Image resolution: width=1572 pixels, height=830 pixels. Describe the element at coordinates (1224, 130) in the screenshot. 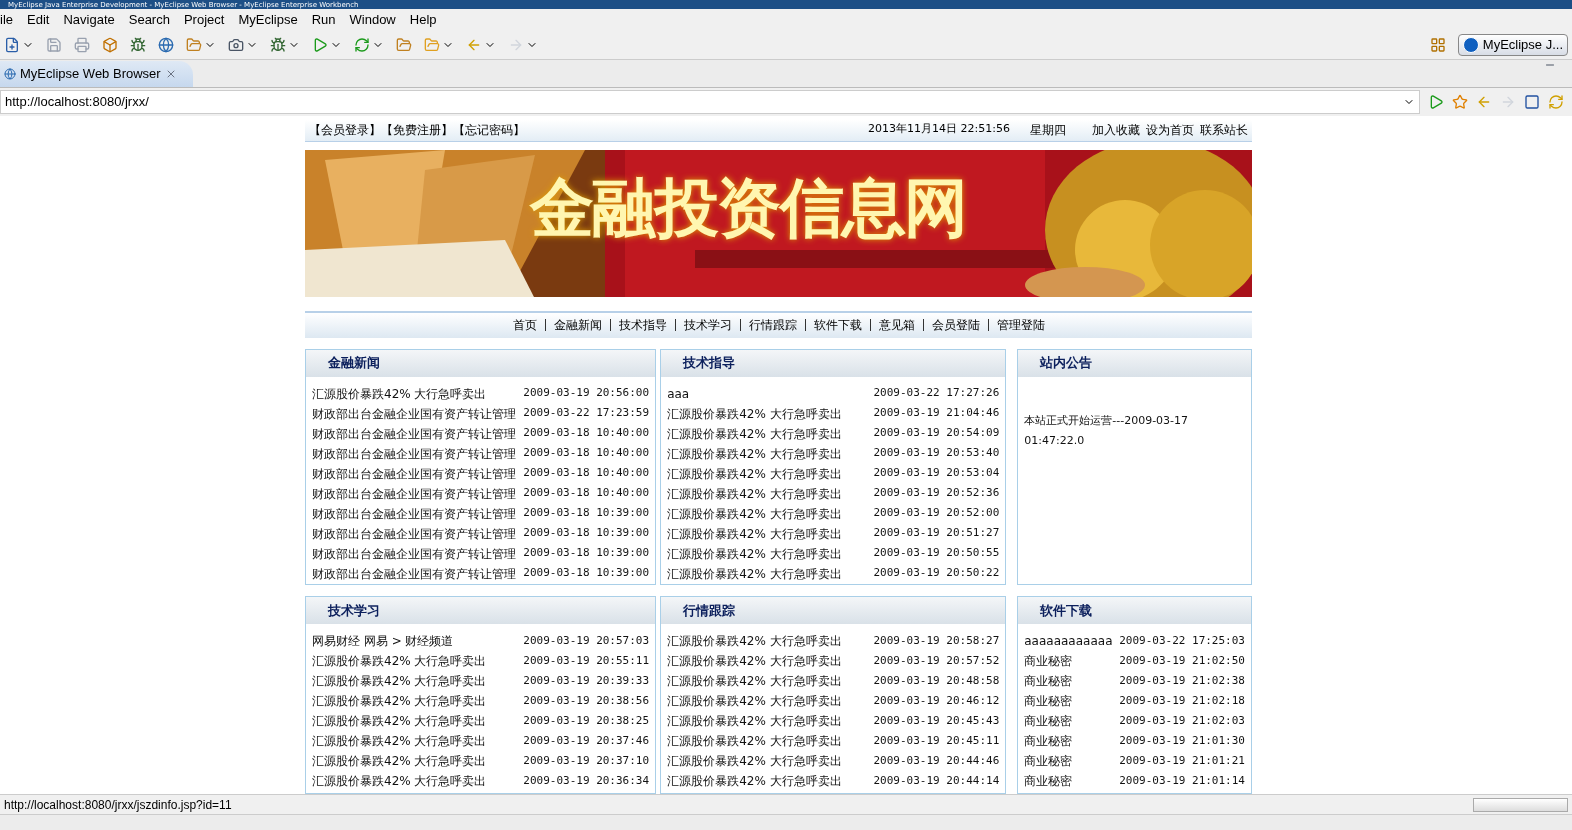

I see `site-link: 联系站长` at that location.